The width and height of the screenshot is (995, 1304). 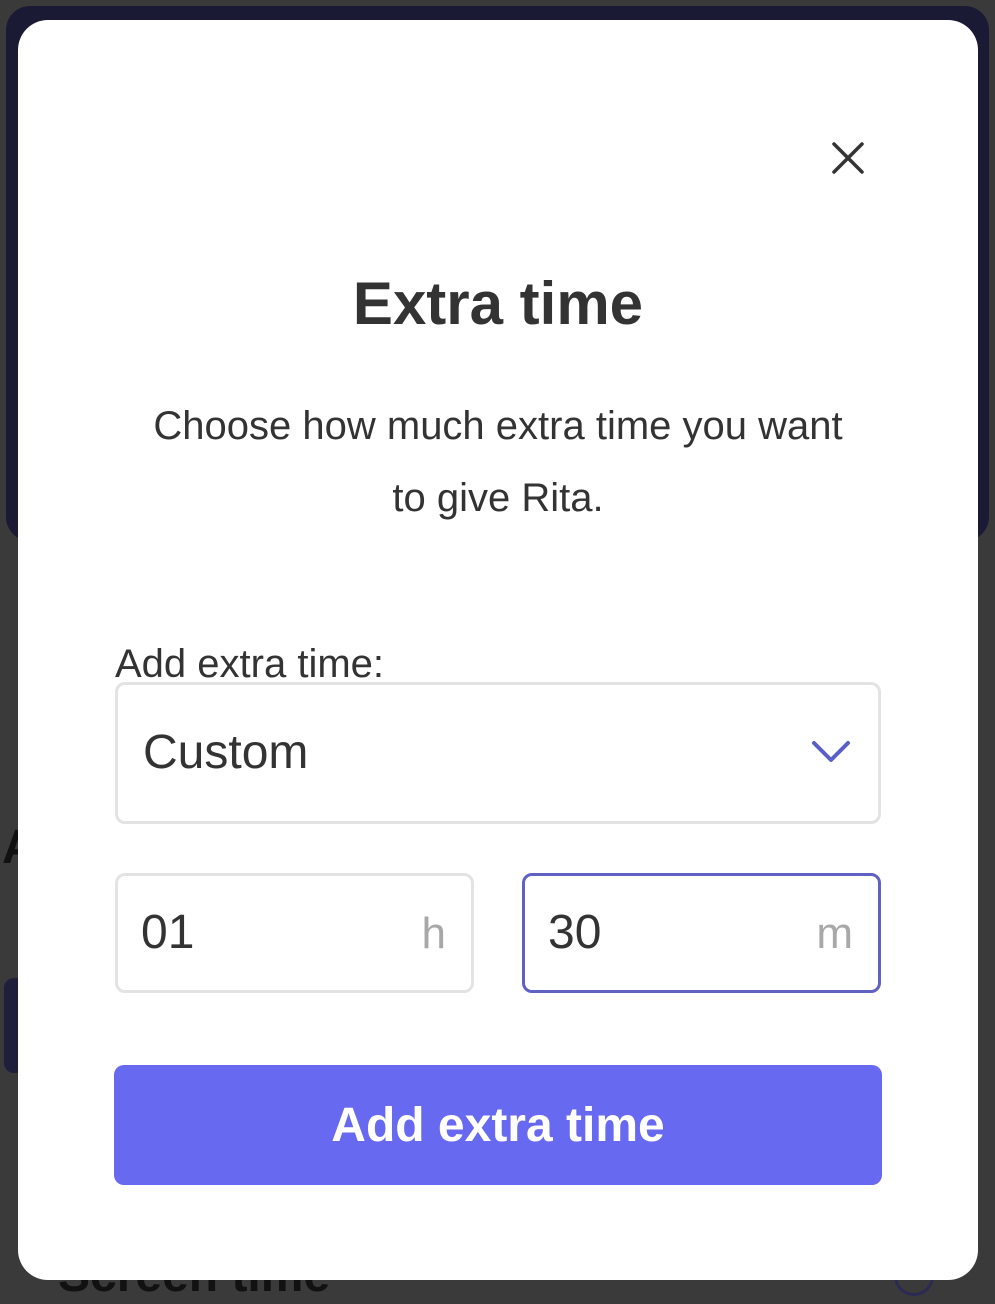 What do you see at coordinates (498, 753) in the screenshot?
I see `duration-select: Custom` at bounding box center [498, 753].